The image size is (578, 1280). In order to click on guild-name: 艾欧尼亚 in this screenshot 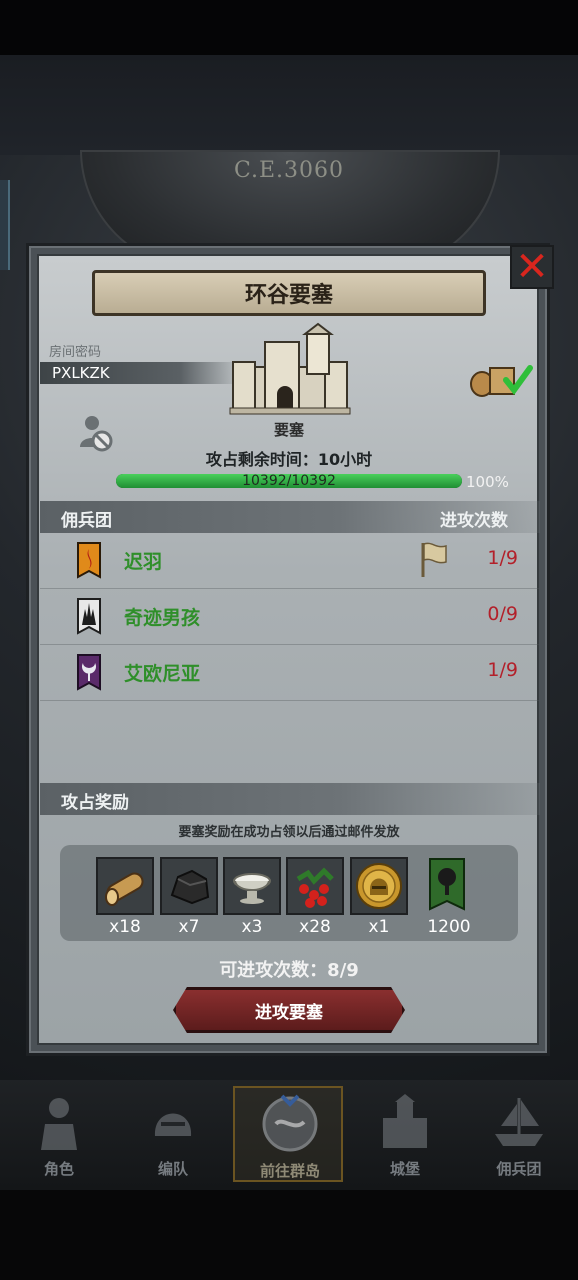, I will do `click(162, 674)`.